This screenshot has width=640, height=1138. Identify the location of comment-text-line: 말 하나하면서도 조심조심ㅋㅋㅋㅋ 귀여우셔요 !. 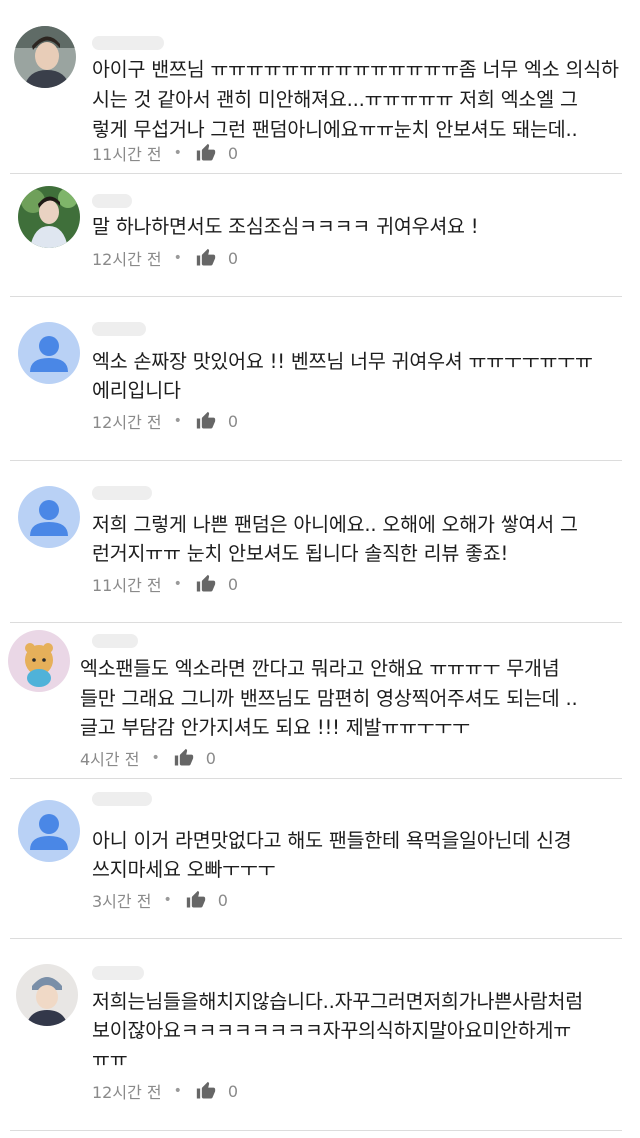
(285, 226).